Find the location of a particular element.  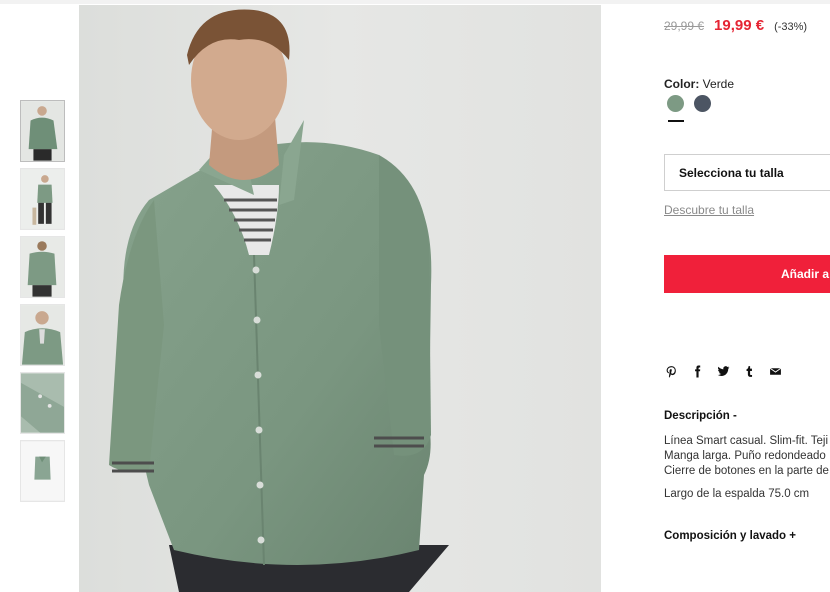

selected-swatch-indicator is located at coordinates (676, 121).